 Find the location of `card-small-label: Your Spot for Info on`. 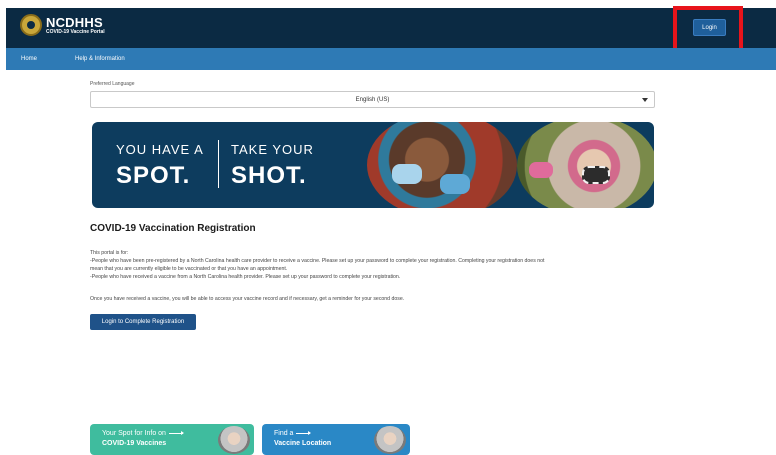

card-small-label: Your Spot for Info on is located at coordinates (134, 433).